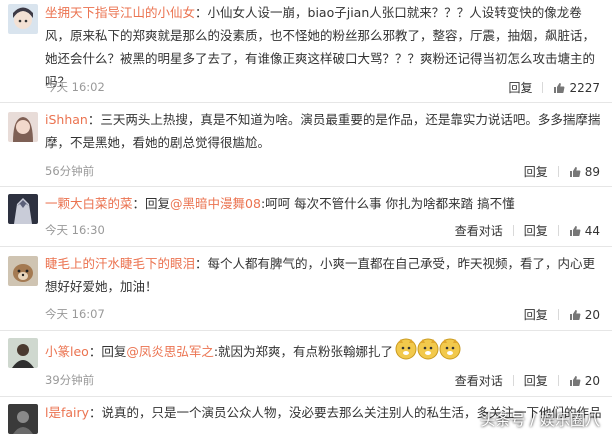 The image size is (612, 434). Describe the element at coordinates (584, 87) in the screenshot. I see `like-count: 2227` at that location.